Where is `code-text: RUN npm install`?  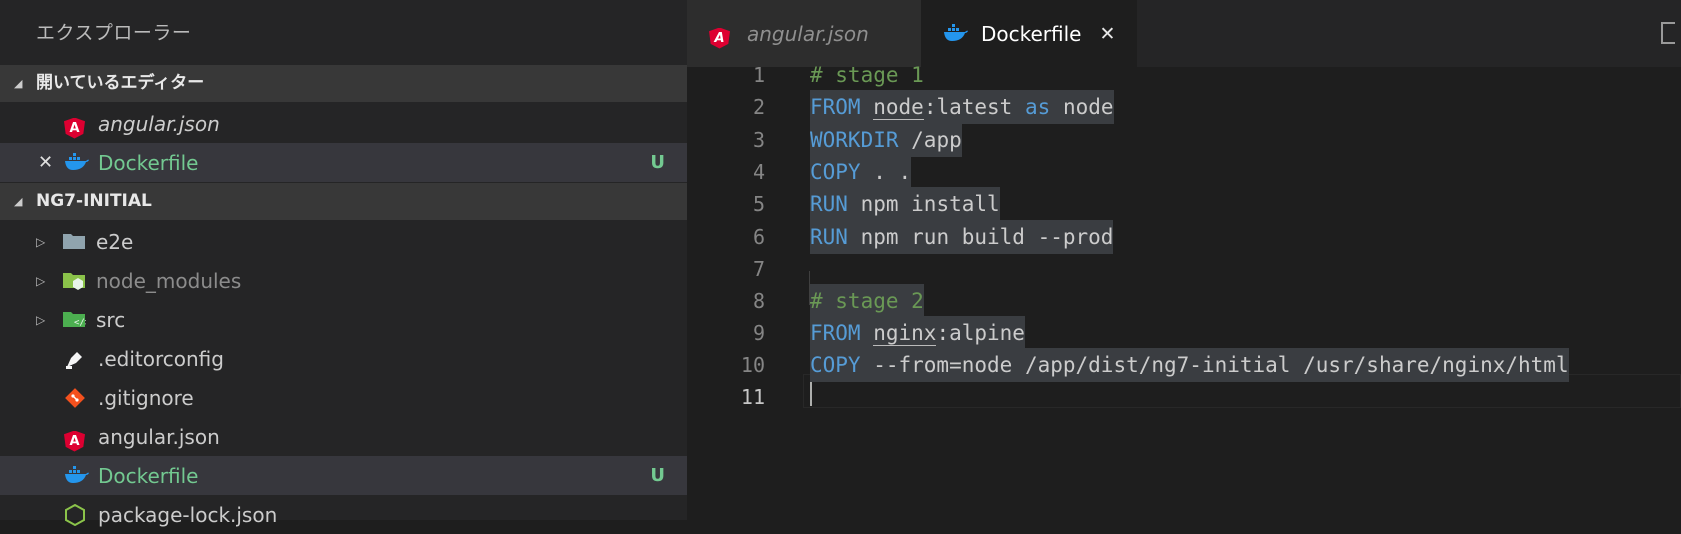
code-text: RUN npm install is located at coordinates (905, 204).